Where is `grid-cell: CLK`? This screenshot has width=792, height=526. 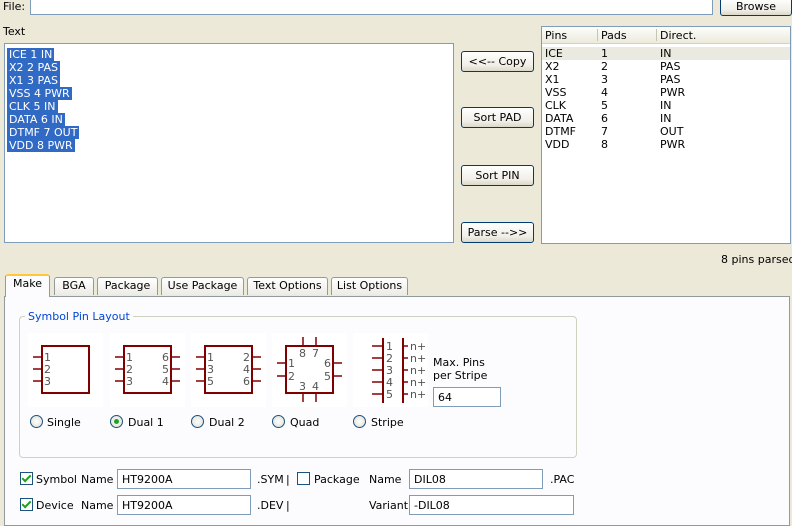 grid-cell: CLK is located at coordinates (556, 105).